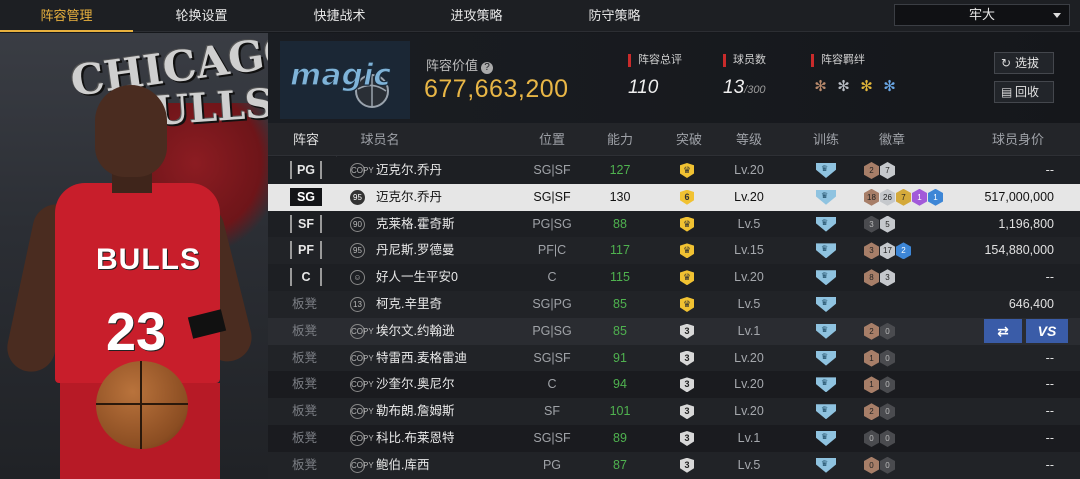  What do you see at coordinates (879, 412) in the screenshot?
I see `badge-list: 20` at bounding box center [879, 412].